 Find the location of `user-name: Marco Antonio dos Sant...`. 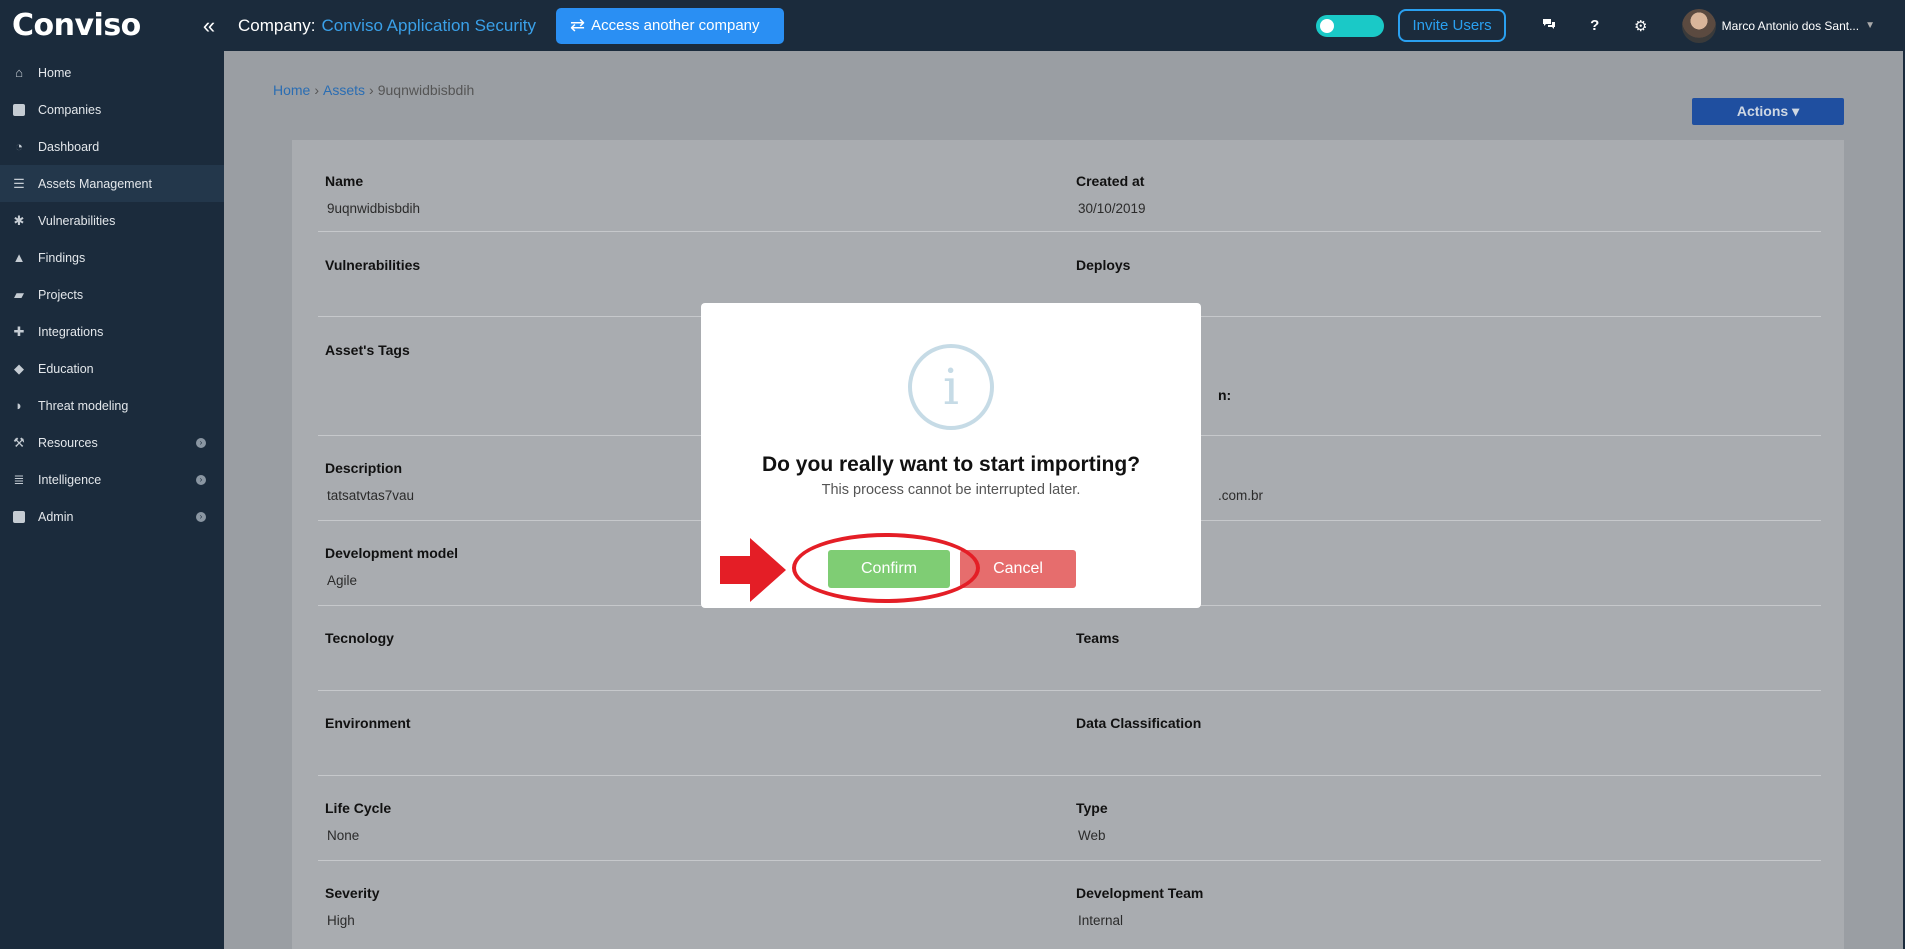

user-name: Marco Antonio dos Sant... is located at coordinates (1790, 25).